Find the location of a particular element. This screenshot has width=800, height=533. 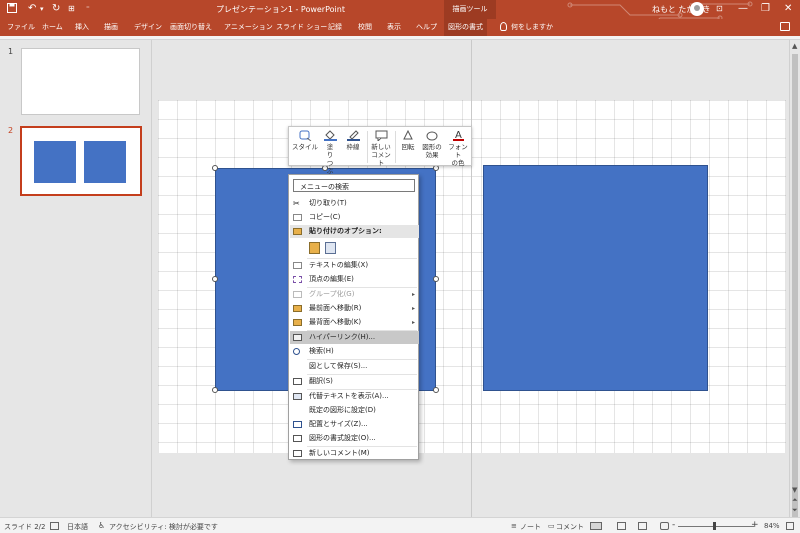

minimize-icon: — is located at coordinates (743, 9).